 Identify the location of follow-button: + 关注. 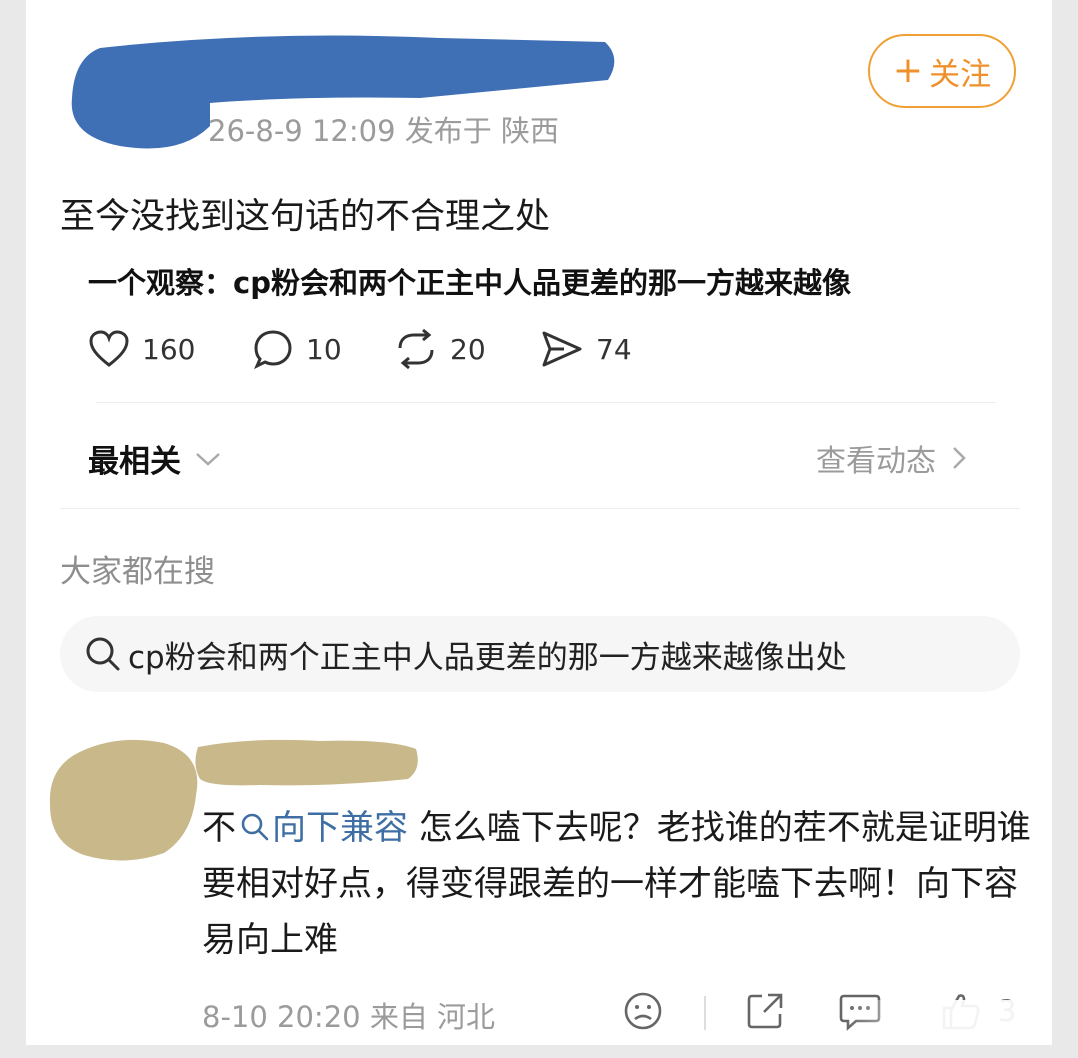
(942, 71).